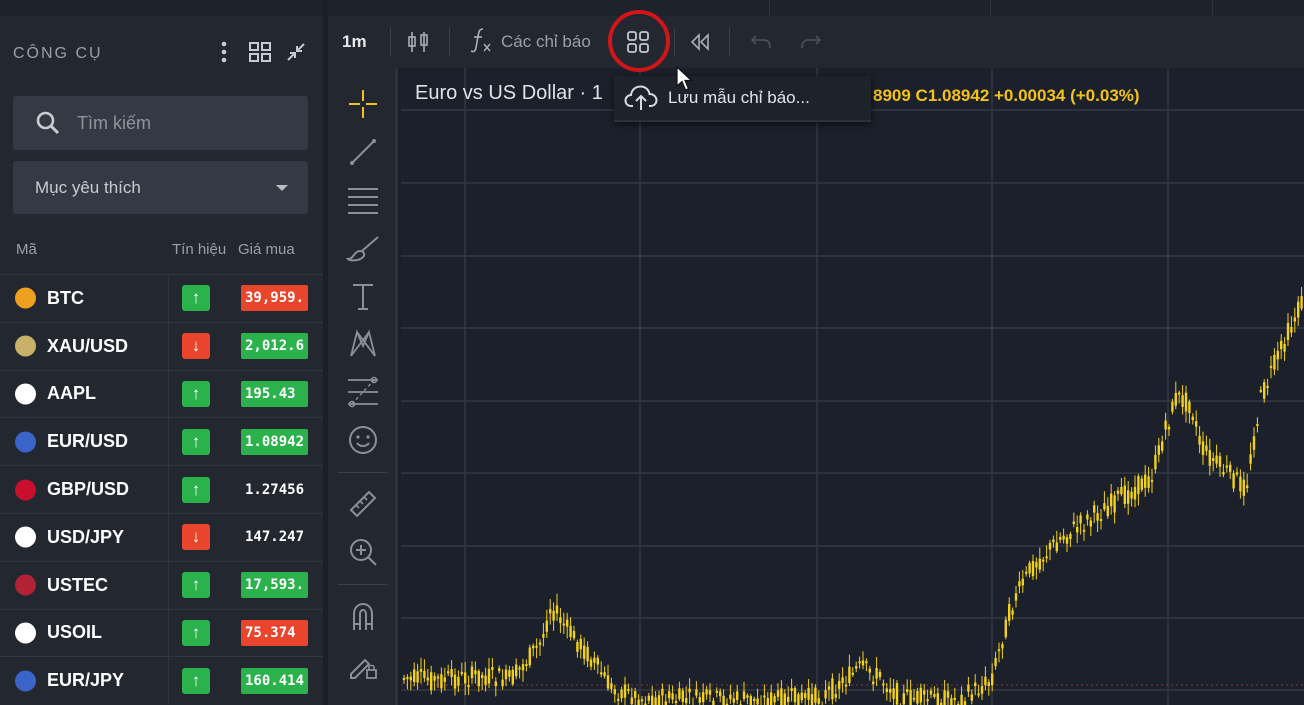 The image size is (1304, 705). Describe the element at coordinates (639, 41) in the screenshot. I see `highlight-circle` at that location.